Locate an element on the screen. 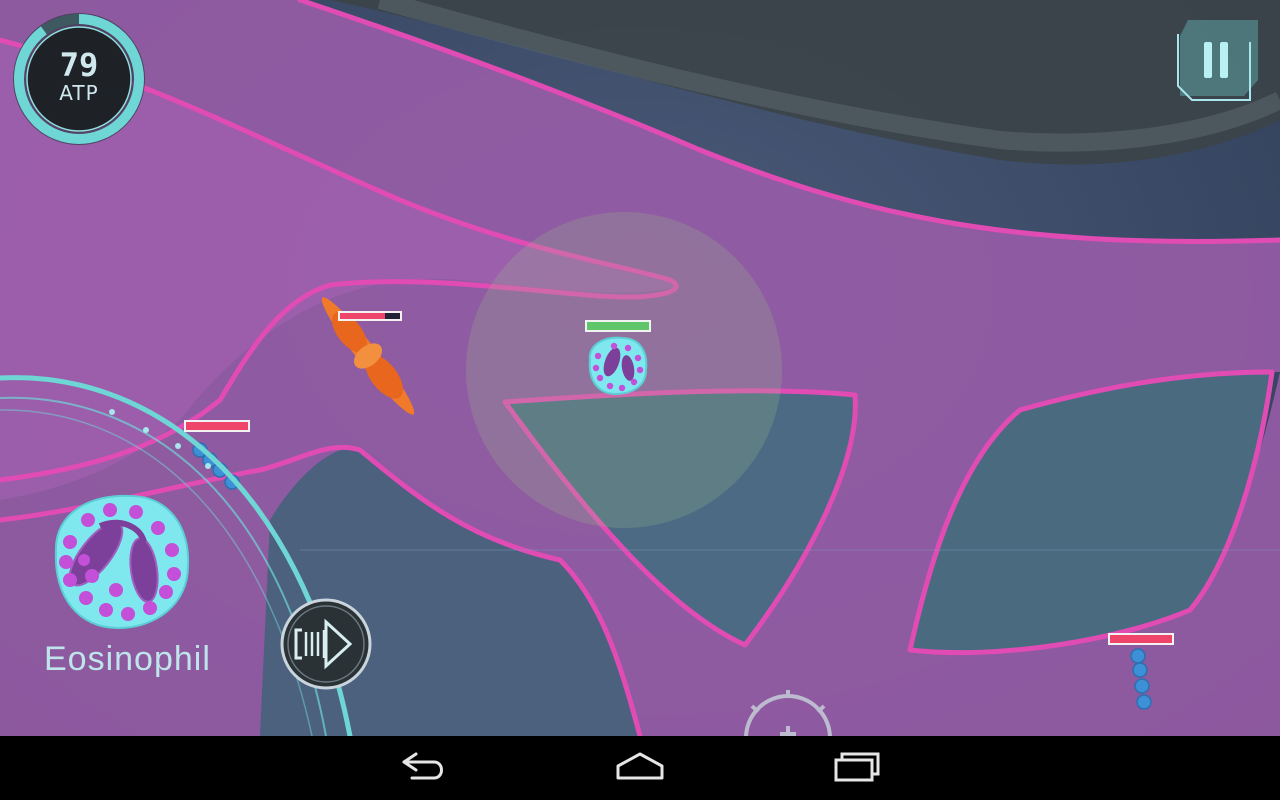 Image resolution: width=1280 pixels, height=800 pixels. health-bar-orange-bacterium is located at coordinates (370, 316).